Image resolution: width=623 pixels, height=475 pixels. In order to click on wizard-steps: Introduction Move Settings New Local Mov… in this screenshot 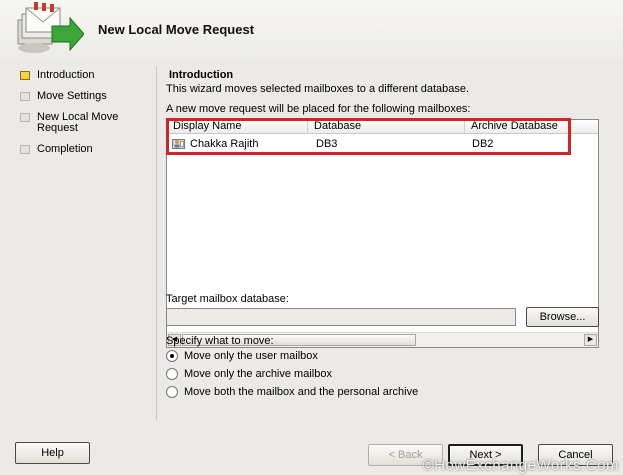, I will do `click(85, 117)`.